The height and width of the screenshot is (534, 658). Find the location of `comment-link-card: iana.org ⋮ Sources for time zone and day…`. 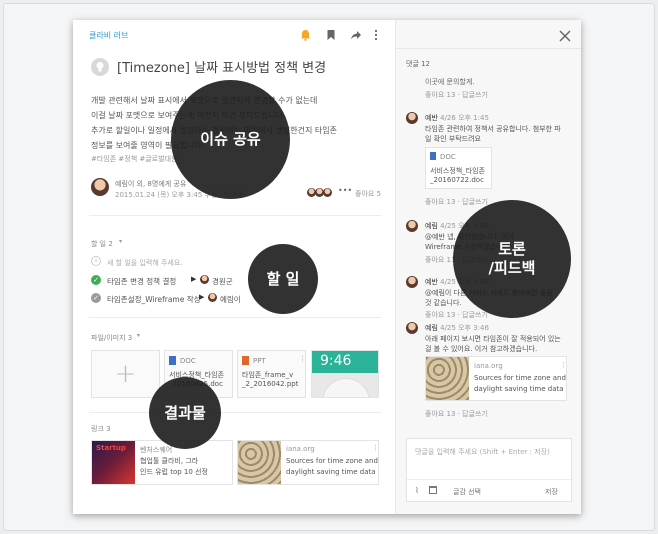

comment-link-card: iana.org ⋮ Sources for time zone and day… is located at coordinates (496, 378).